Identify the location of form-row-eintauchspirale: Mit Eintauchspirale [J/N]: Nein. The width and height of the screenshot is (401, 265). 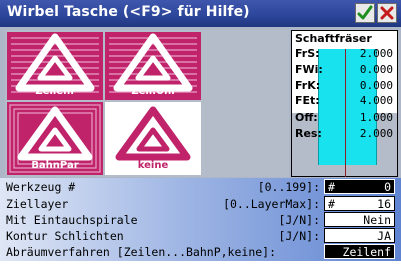
(200, 220).